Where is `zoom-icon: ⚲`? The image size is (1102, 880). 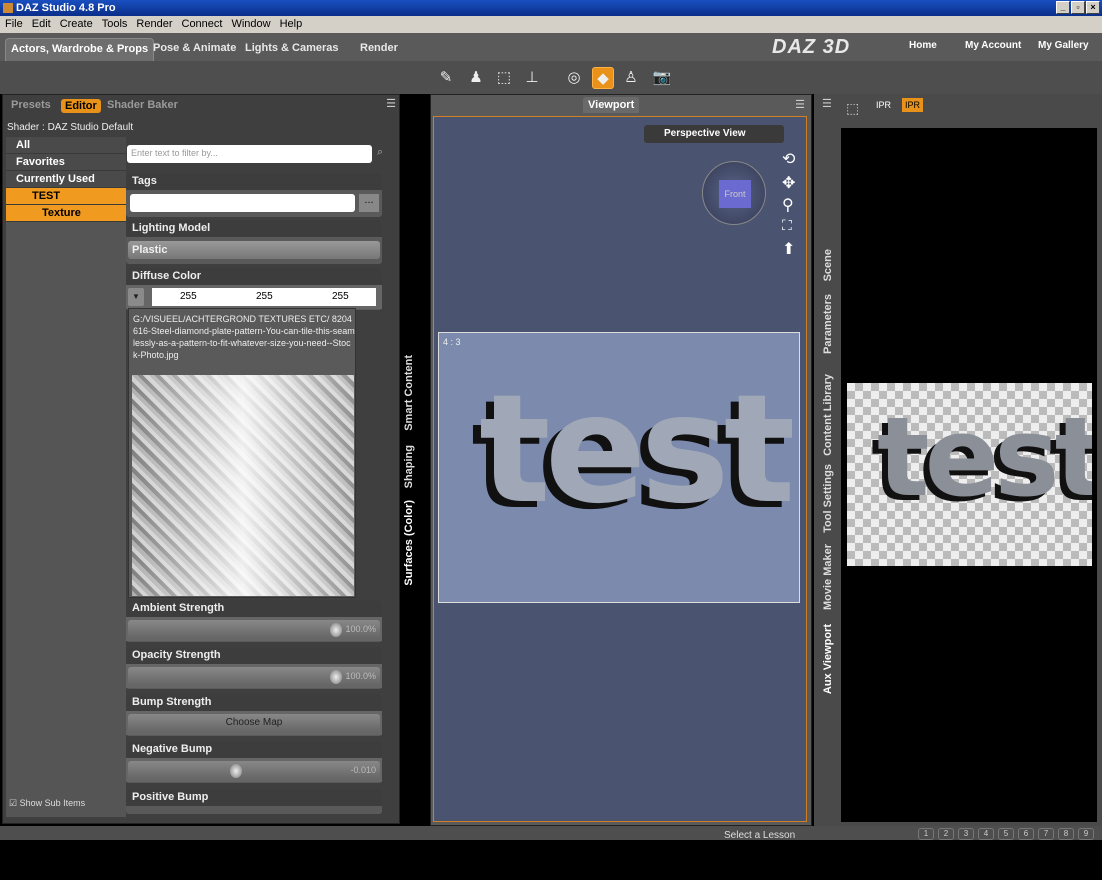 zoom-icon: ⚲ is located at coordinates (788, 205).